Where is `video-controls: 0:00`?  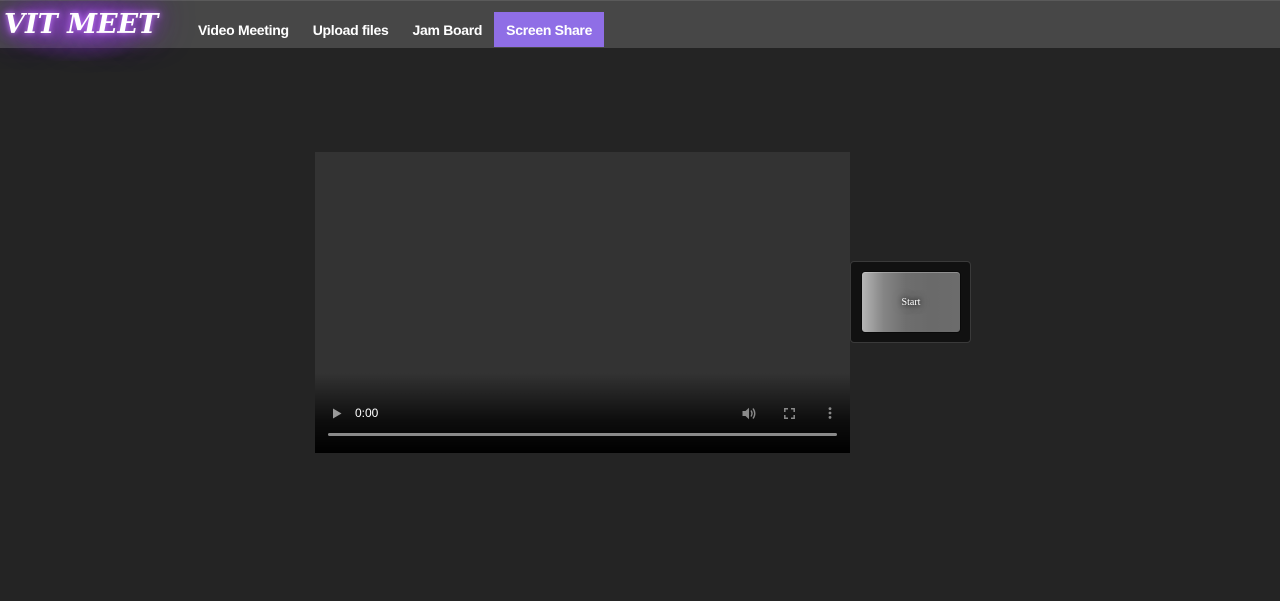
video-controls: 0:00 is located at coordinates (582, 423).